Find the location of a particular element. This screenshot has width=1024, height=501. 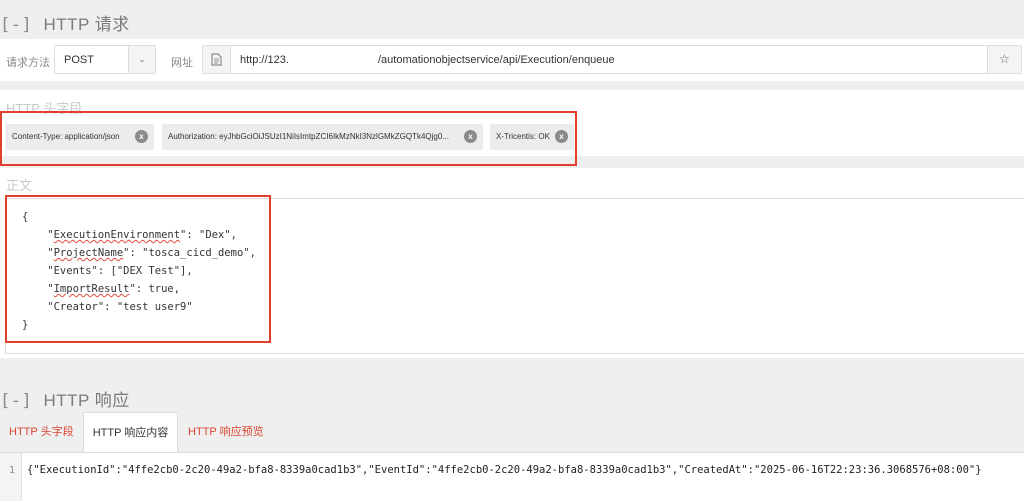

tab-response-content: HTTP 响应内容 is located at coordinates (130, 432).